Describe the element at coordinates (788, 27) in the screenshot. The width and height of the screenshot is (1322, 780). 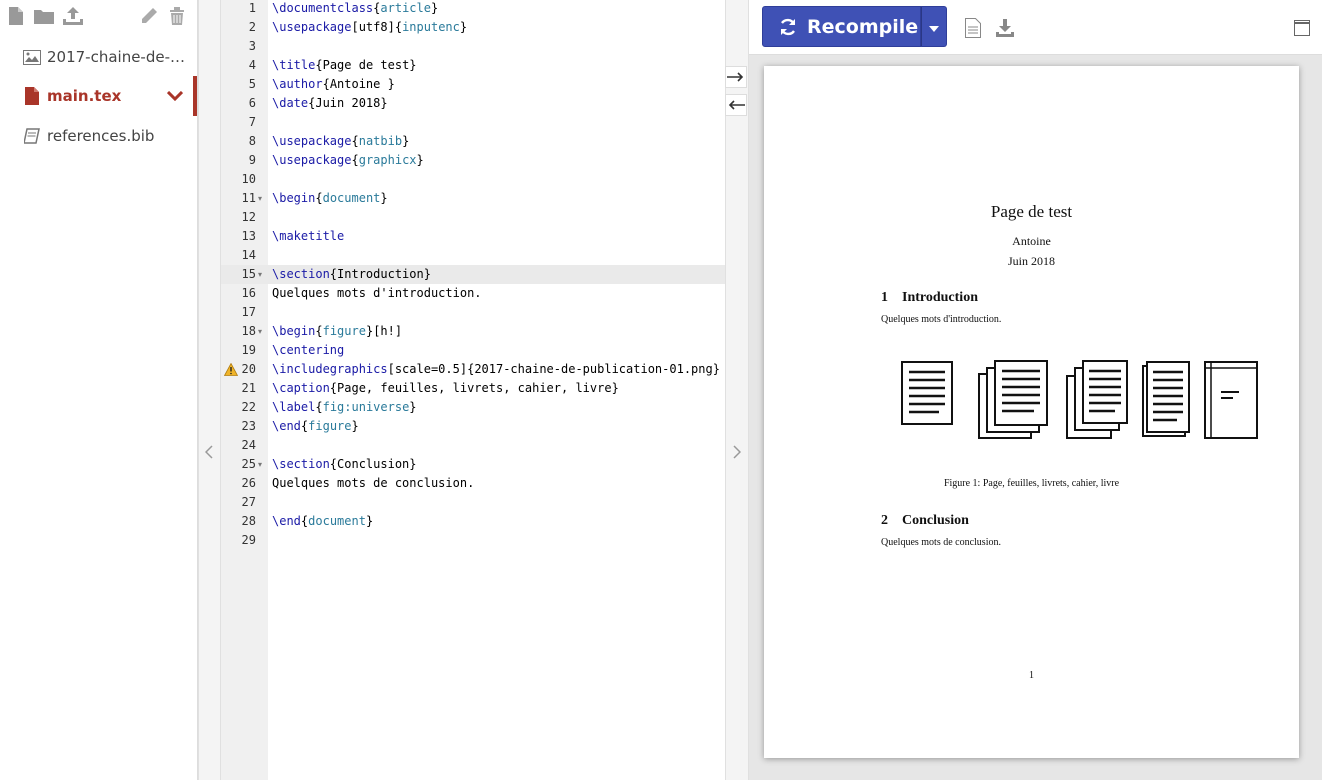
I see `refresh-icon` at that location.